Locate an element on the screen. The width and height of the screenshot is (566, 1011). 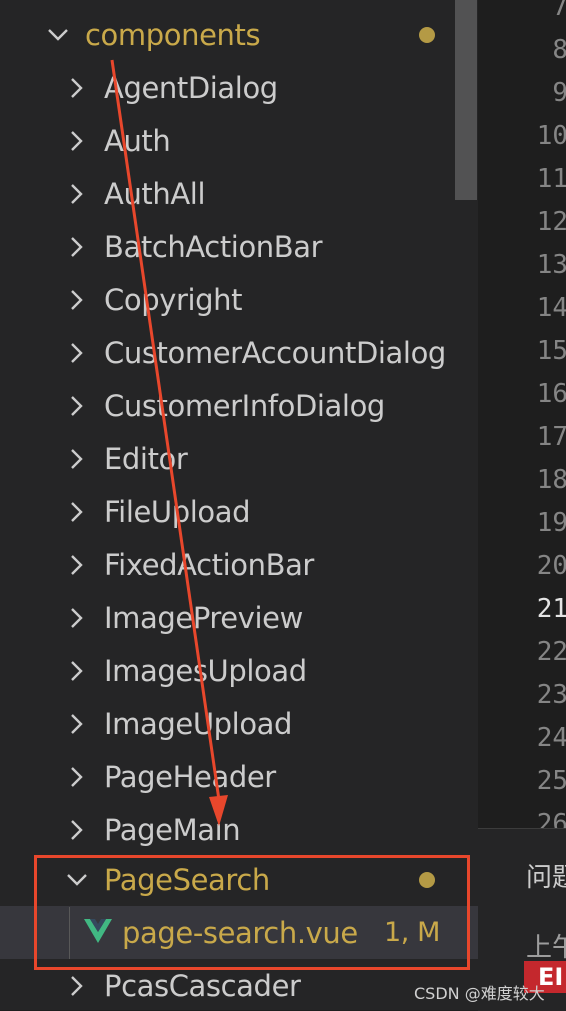
folder-row: FileUpload is located at coordinates (239, 511).